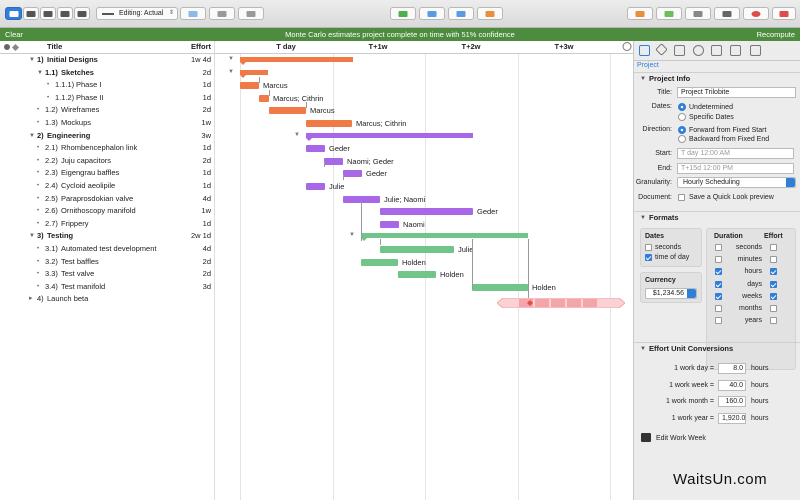 This screenshot has width=800, height=500. I want to click on project-info-header: ▼ Project Info, so click(717, 78).